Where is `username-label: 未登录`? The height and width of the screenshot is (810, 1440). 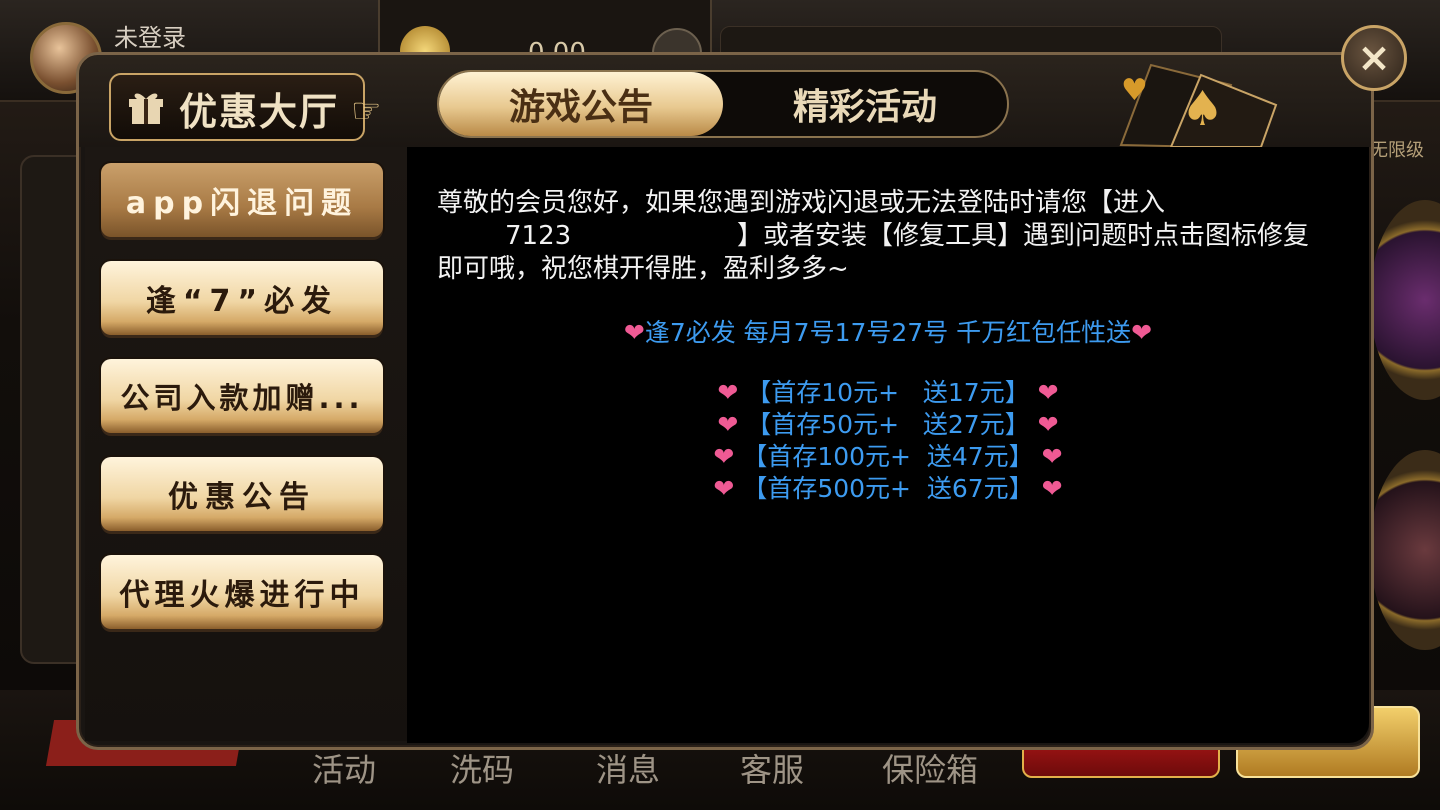
username-label: 未登录 is located at coordinates (150, 38).